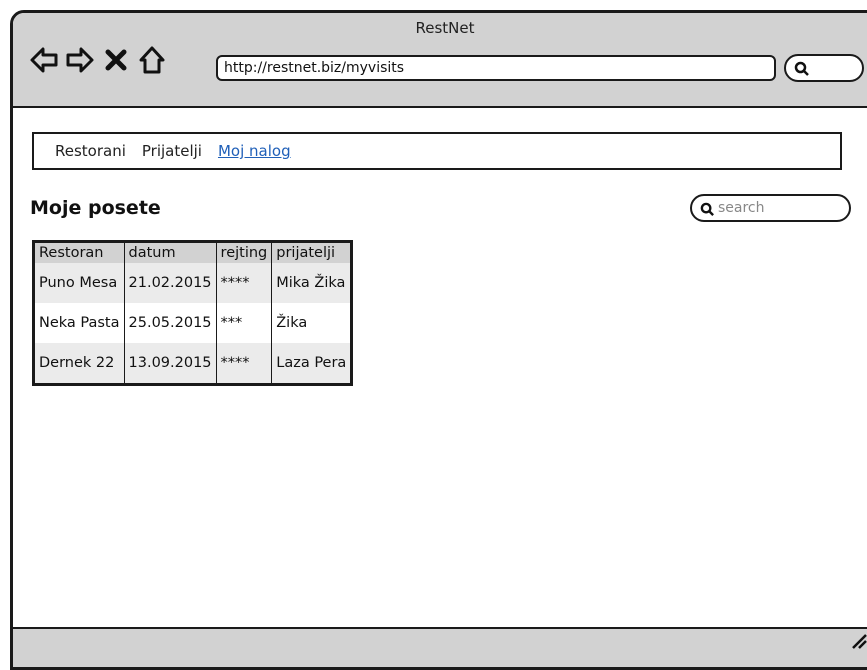 Image resolution: width=867 pixels, height=670 pixels. I want to click on cell-prijatelji: Žika, so click(311, 323).